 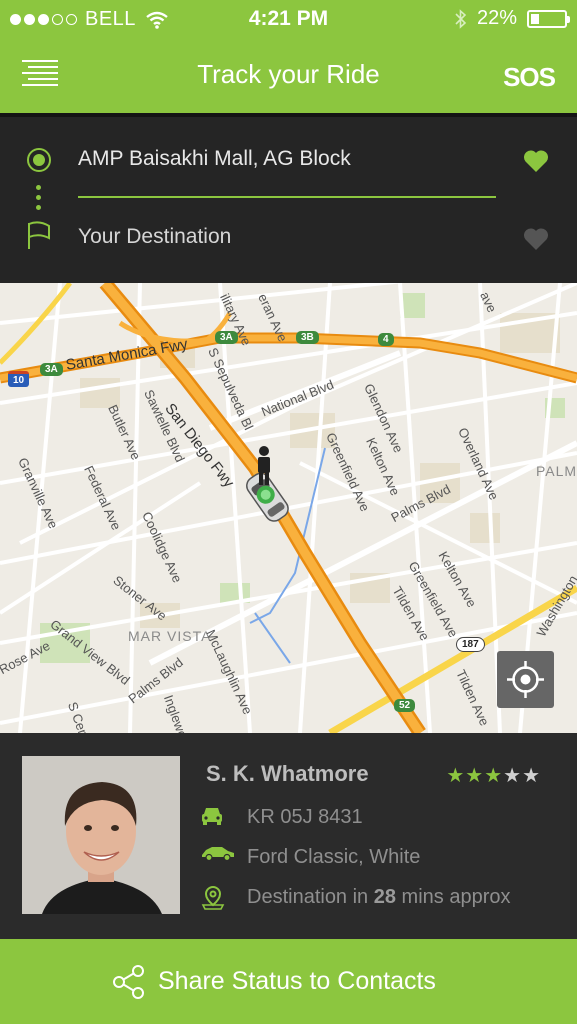 I want to click on route-shield: 3B, so click(x=307, y=337).